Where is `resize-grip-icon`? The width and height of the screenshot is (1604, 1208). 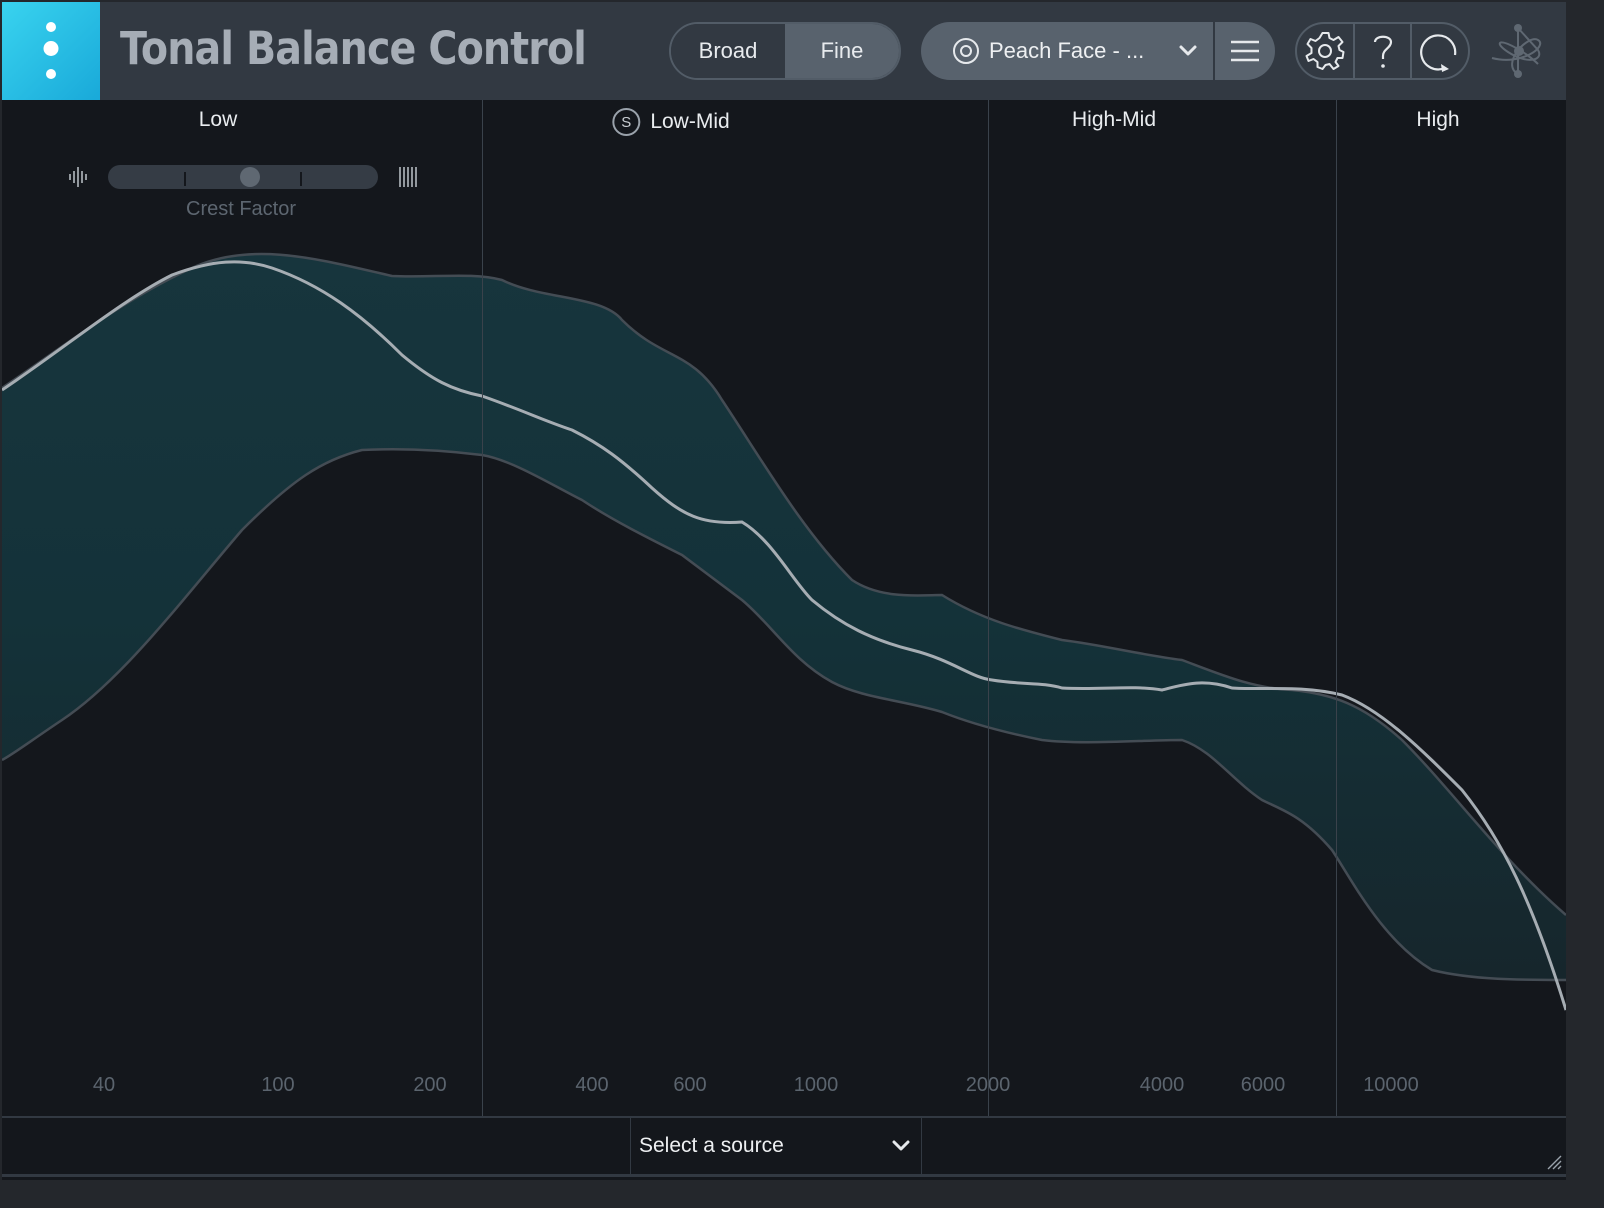
resize-grip-icon is located at coordinates (1554, 1162).